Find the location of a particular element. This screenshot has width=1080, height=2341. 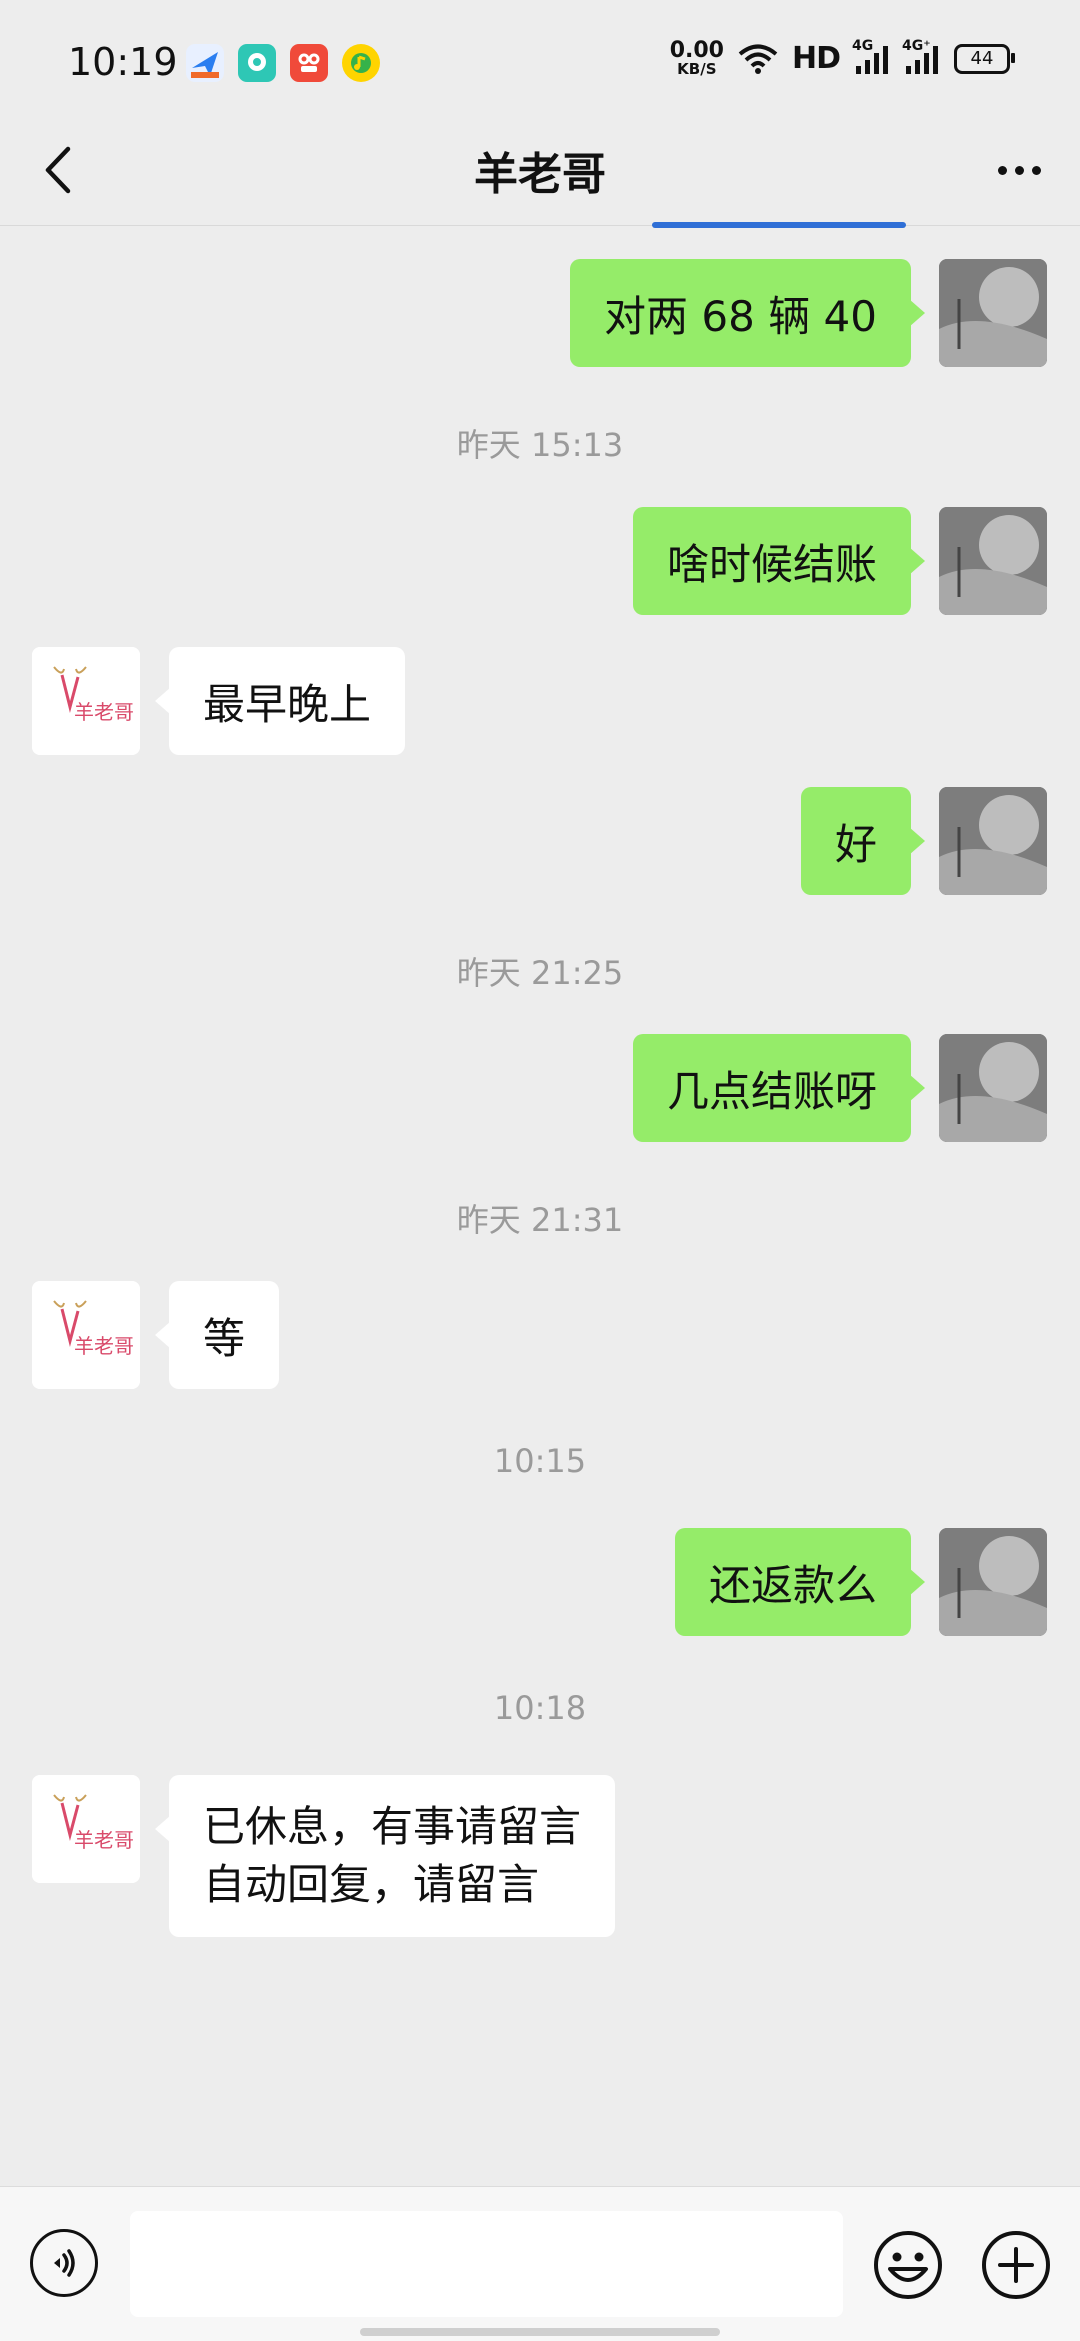

timestamp: 10:18 is located at coordinates (540, 1708).